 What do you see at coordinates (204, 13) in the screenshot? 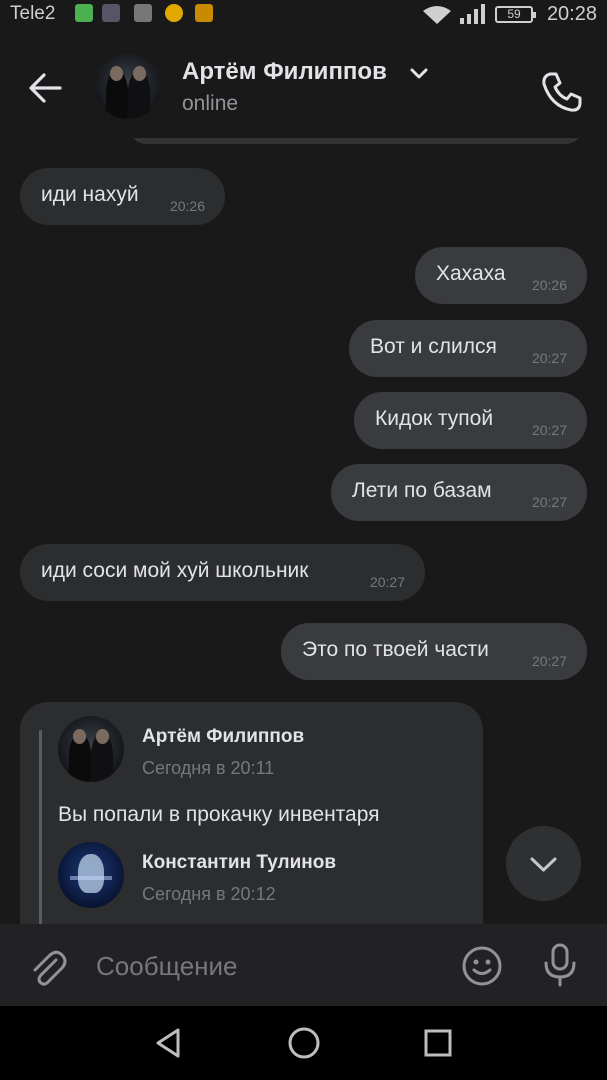
I see `sh-notification-icon` at bounding box center [204, 13].